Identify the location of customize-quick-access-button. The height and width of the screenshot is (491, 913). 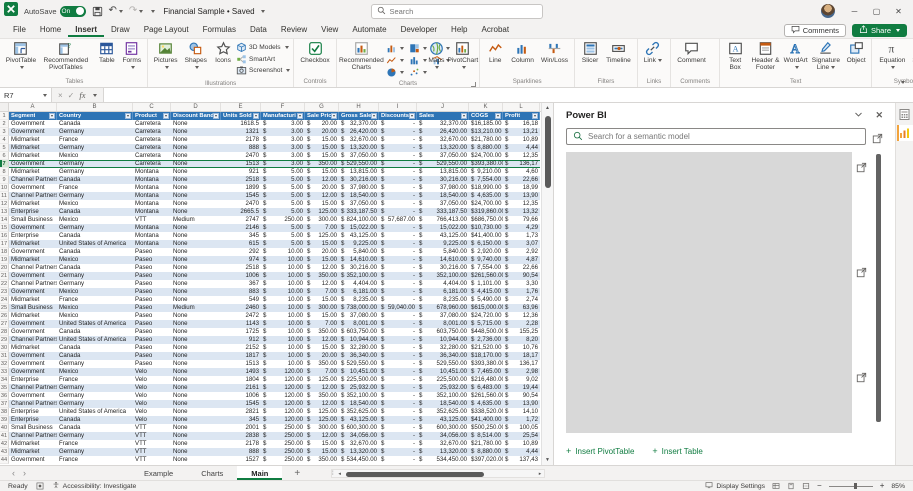
(152, 11).